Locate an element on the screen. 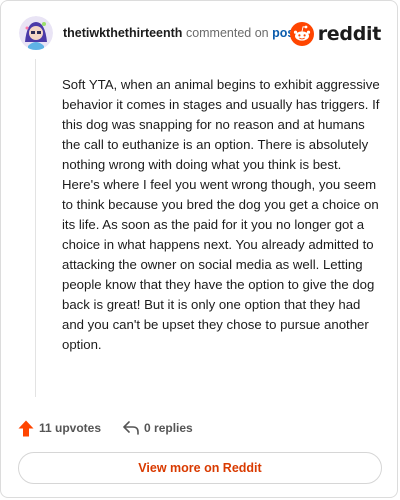 This screenshot has width=400, height=500. comment-meta: thetiwkthethirteenth commented on post is located at coordinates (181, 33).